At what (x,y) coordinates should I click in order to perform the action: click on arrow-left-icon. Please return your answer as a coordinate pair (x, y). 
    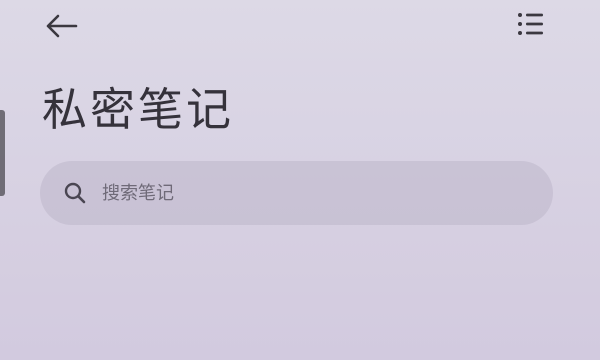
    Looking at the image, I should click on (61, 28).